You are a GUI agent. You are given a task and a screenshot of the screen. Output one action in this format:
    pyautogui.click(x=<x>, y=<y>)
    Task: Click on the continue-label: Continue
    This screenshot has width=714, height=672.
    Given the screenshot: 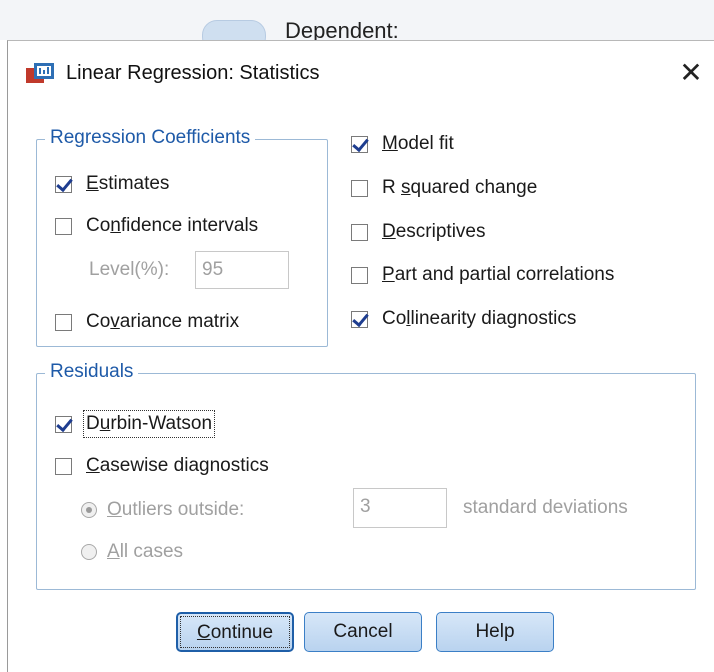 What is the action you would take?
    pyautogui.click(x=235, y=632)
    